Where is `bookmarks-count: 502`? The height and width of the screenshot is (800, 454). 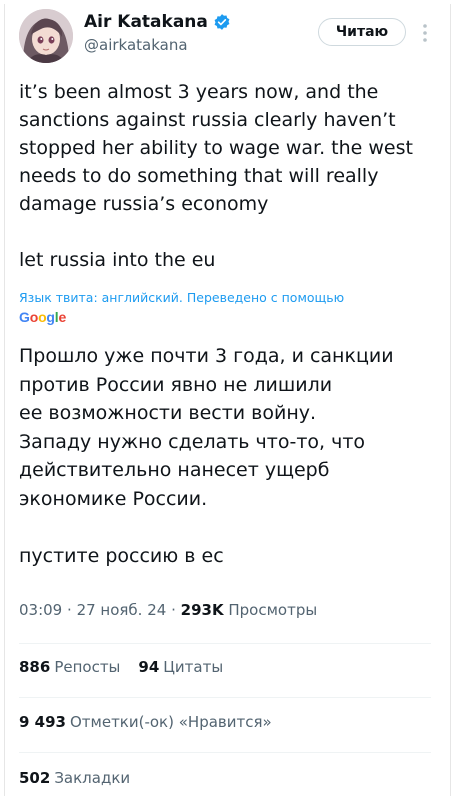
bookmarks-count: 502 is located at coordinates (35, 778).